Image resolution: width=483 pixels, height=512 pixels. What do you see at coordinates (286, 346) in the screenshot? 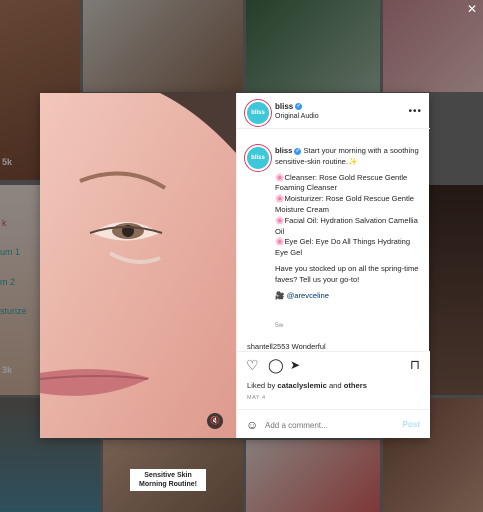
I see `comment-preview: shantell2553 Wonderful` at bounding box center [286, 346].